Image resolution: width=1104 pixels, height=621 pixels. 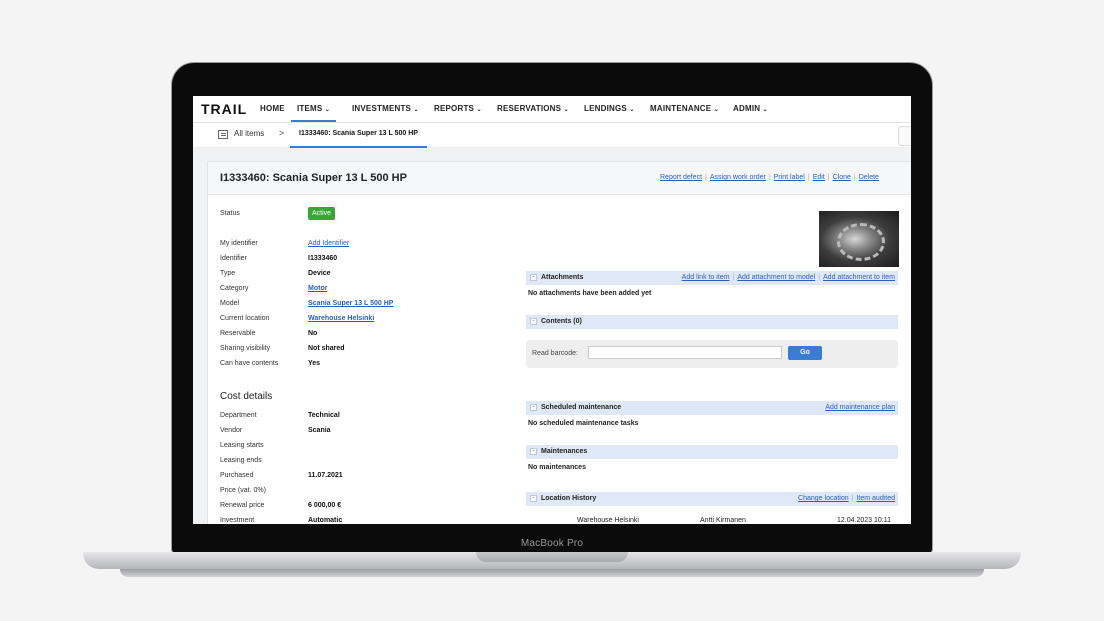 What do you see at coordinates (750, 109) in the screenshot?
I see `nav-admin: ADMIN ⌄` at bounding box center [750, 109].